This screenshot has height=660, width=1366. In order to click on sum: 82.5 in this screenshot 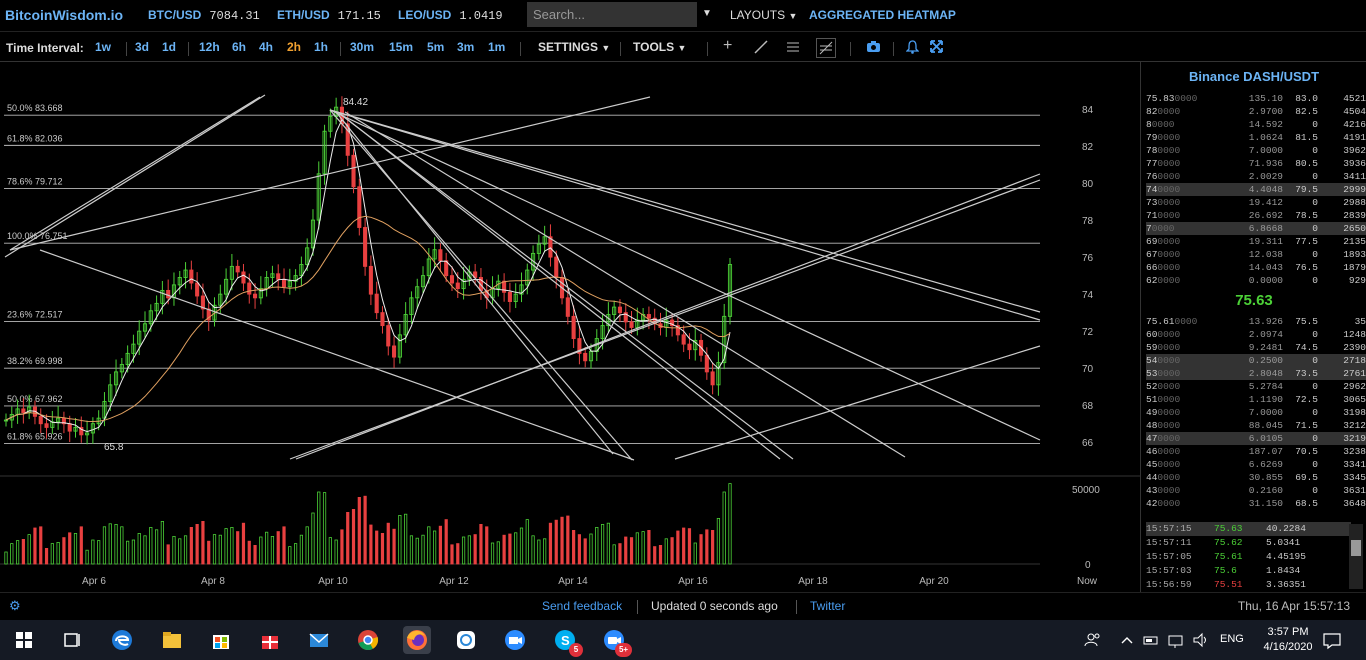, I will do `click(1306, 111)`.